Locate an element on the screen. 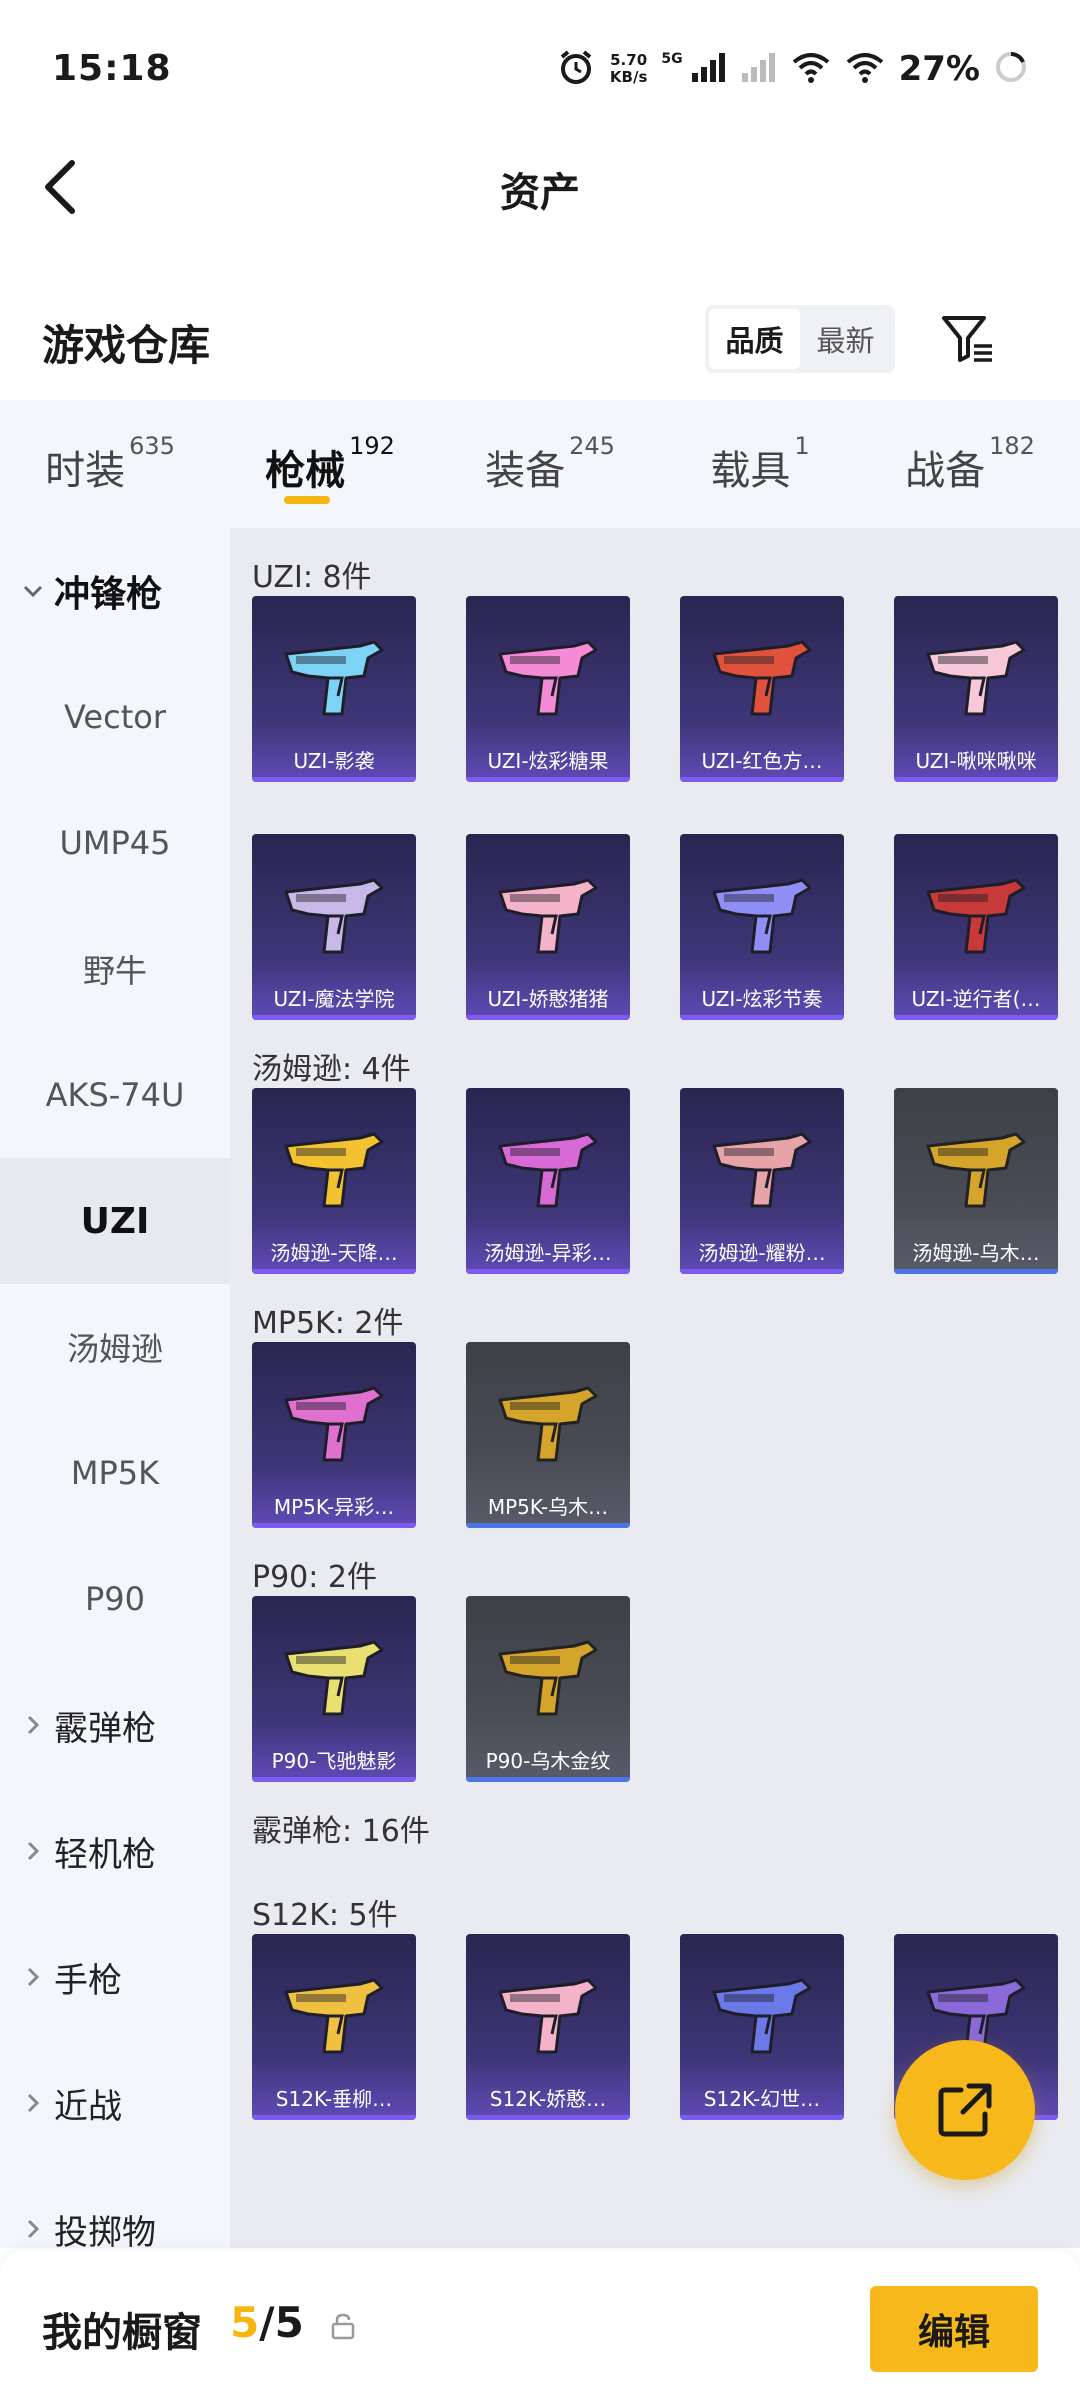 This screenshot has width=1080, height=2400. warehouse-header: 游戏仓库 品质 最新 is located at coordinates (540, 340).